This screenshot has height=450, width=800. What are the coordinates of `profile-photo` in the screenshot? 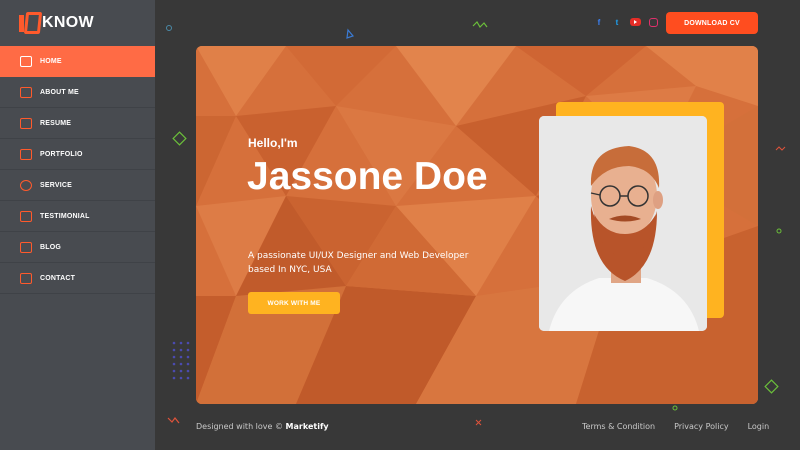 It's located at (623, 223).